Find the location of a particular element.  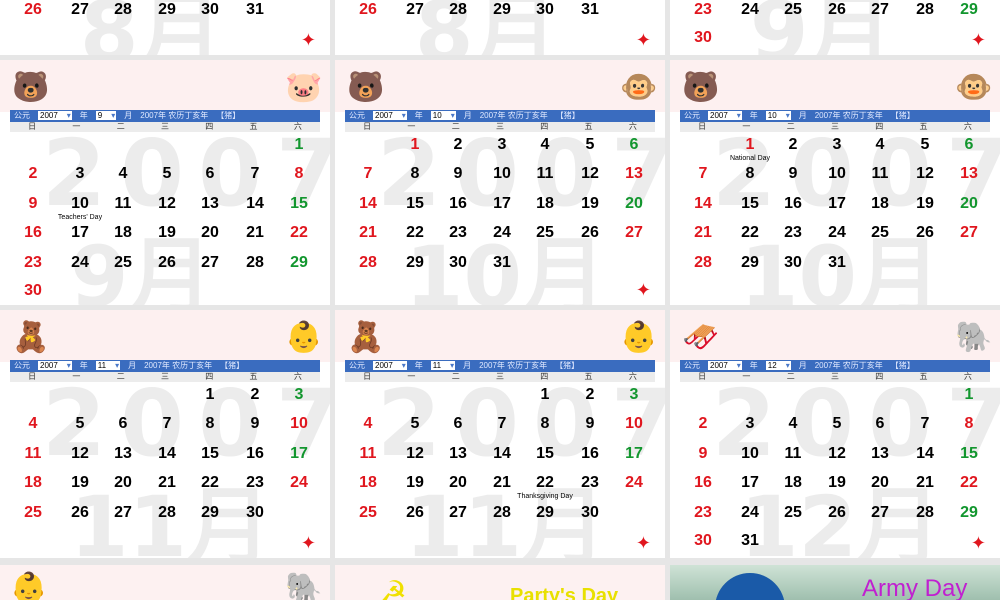

day-cell: 6 is located at coordinates (210, 174).